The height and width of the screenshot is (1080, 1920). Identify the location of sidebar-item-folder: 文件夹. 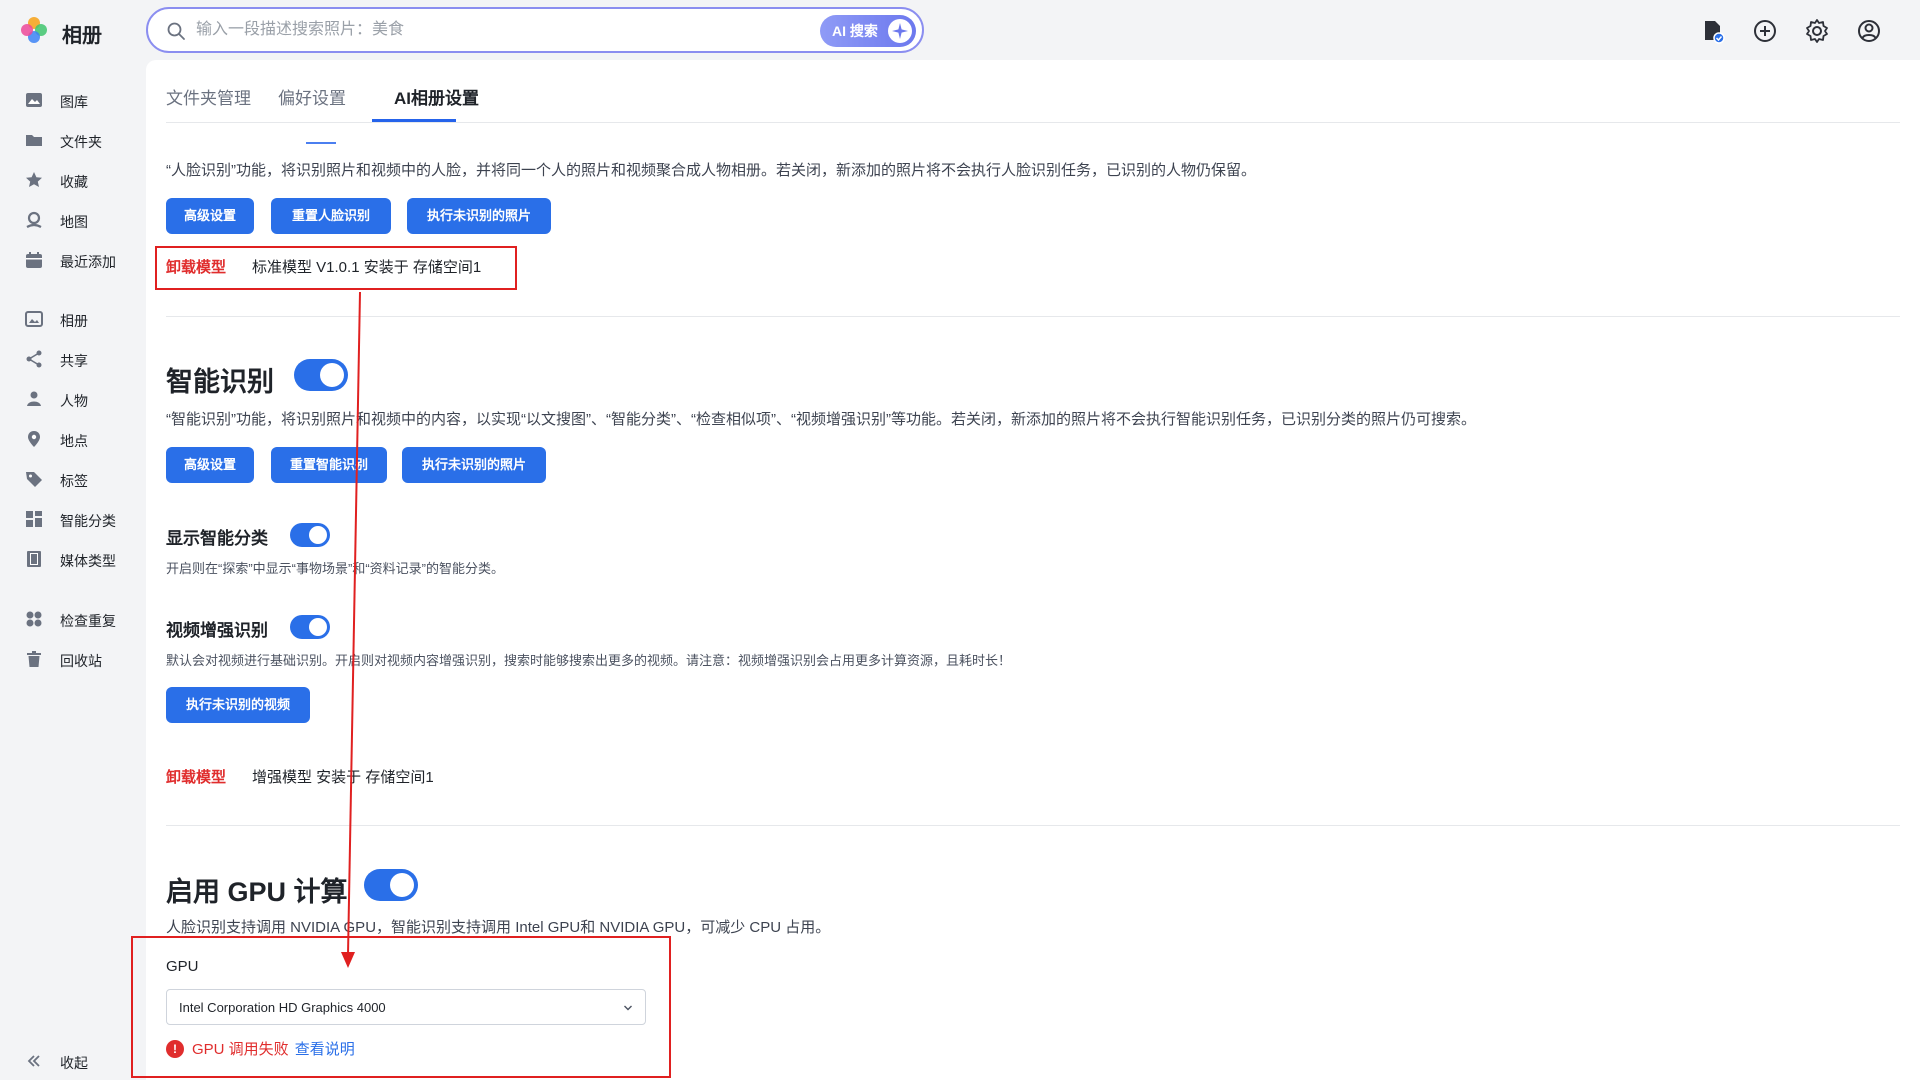
(73, 140).